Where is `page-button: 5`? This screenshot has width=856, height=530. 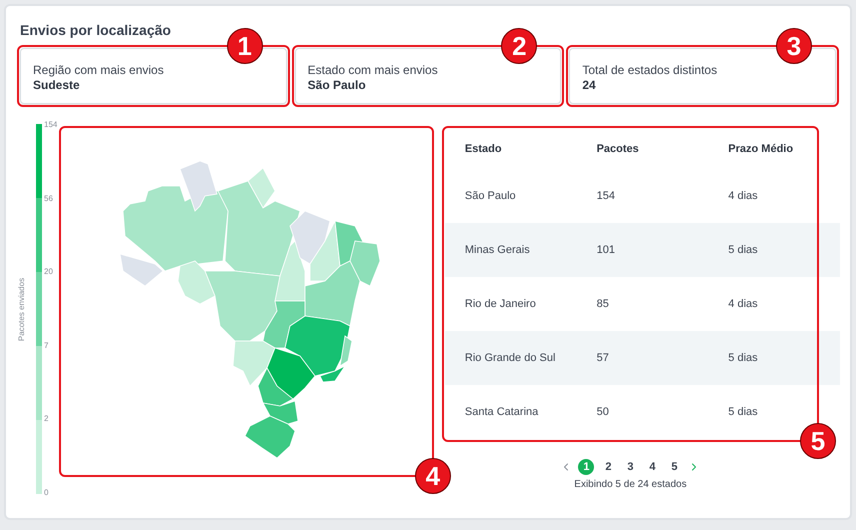
page-button: 5 is located at coordinates (674, 467).